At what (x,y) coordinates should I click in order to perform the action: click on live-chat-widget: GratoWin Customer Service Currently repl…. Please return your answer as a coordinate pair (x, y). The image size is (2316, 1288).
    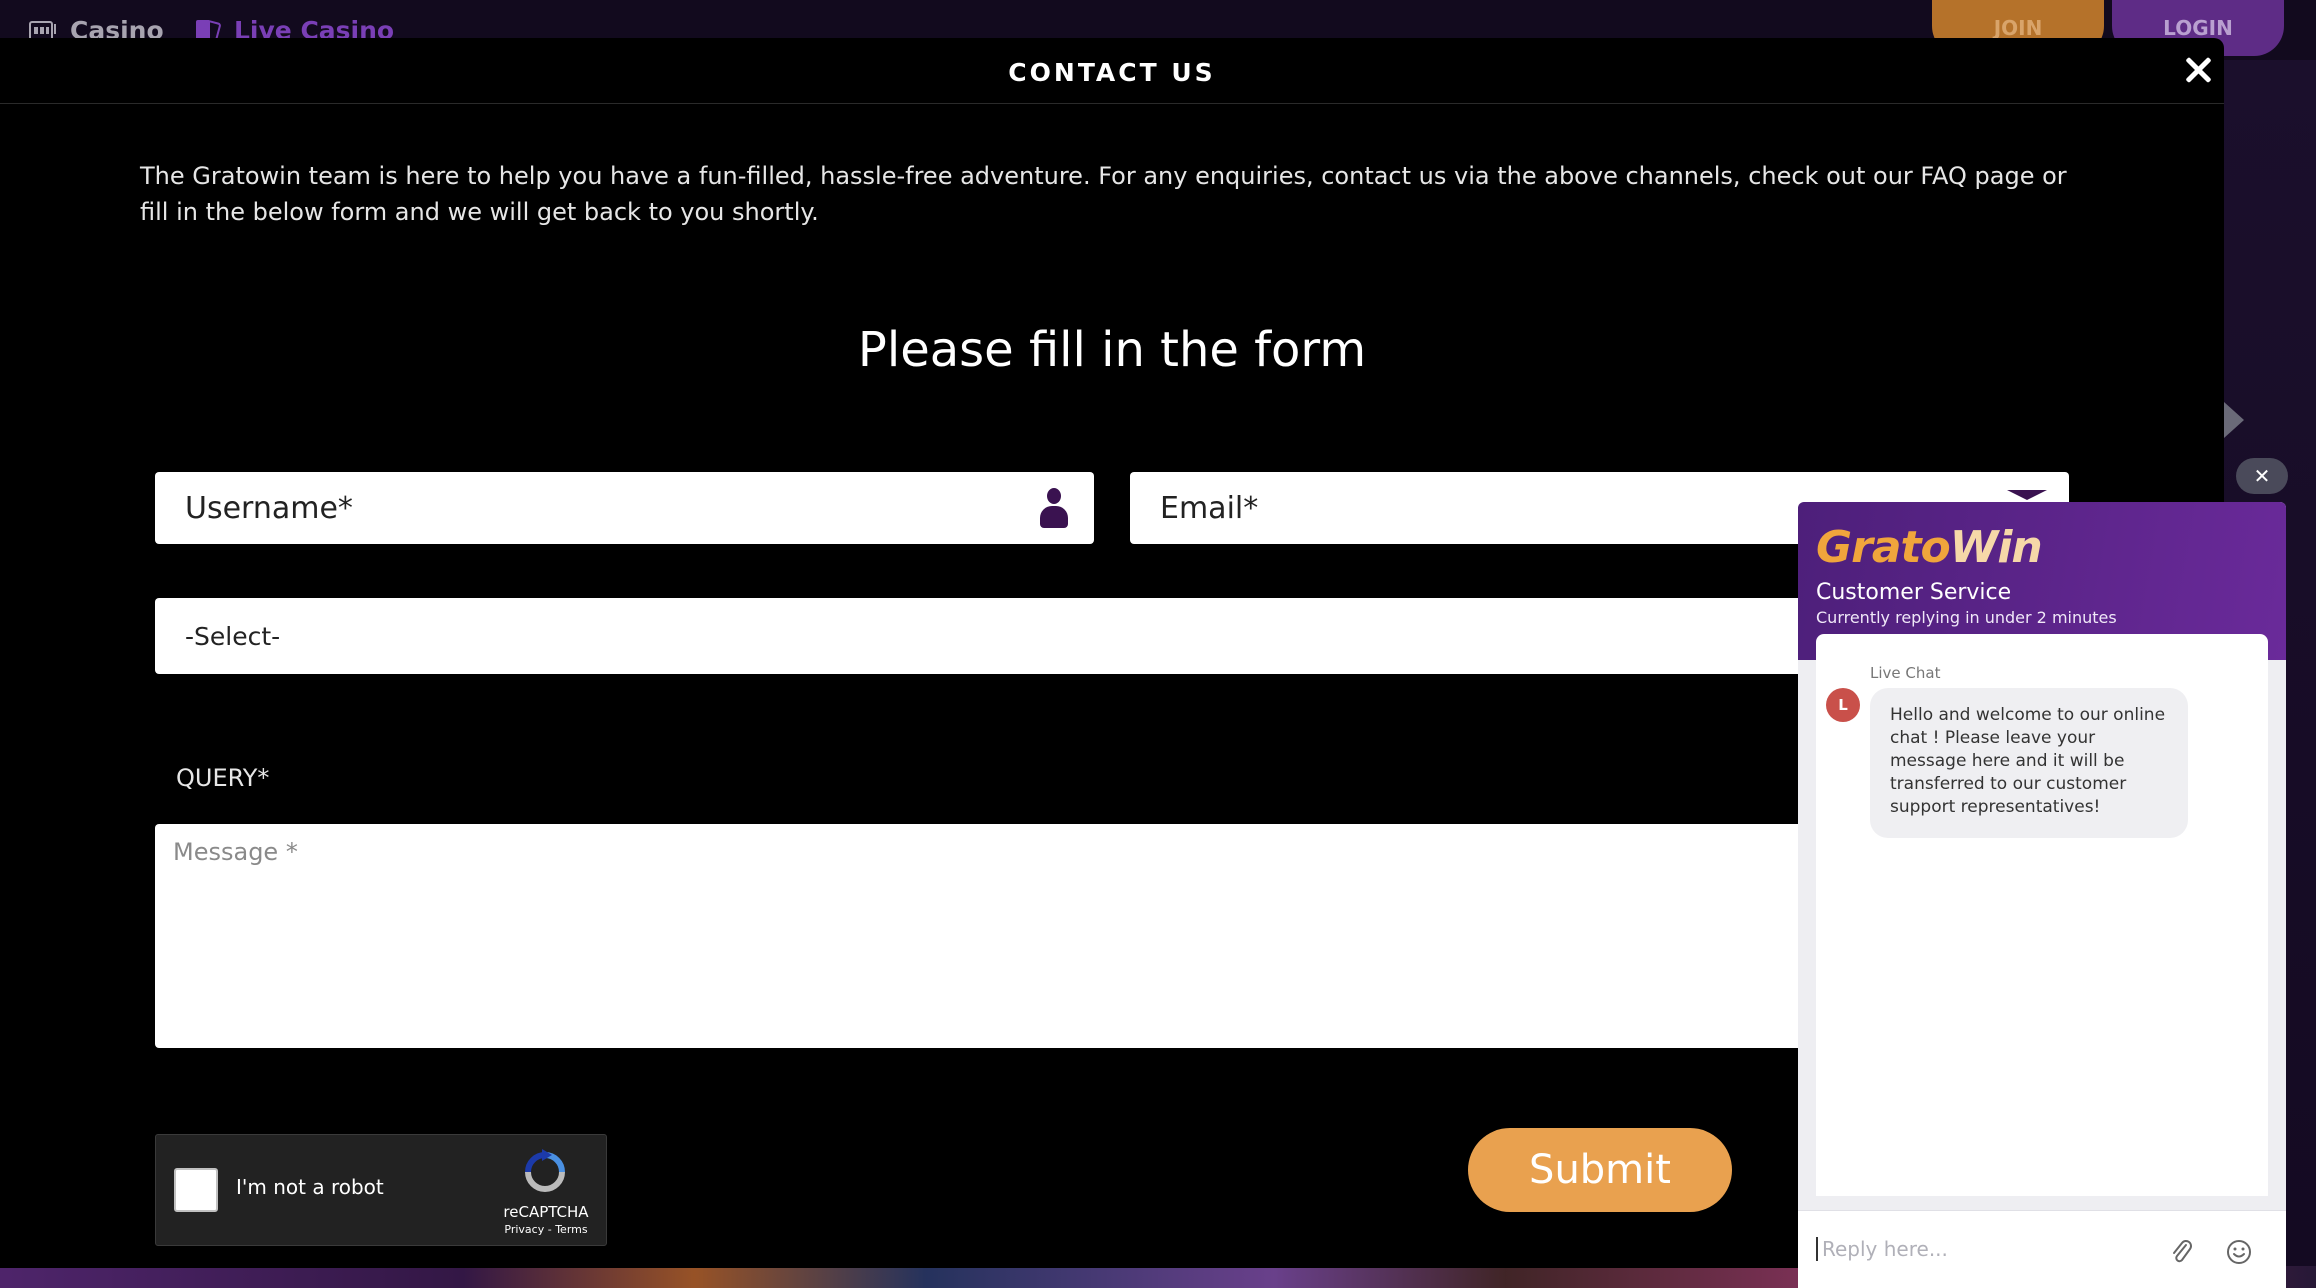
    Looking at the image, I should click on (2042, 895).